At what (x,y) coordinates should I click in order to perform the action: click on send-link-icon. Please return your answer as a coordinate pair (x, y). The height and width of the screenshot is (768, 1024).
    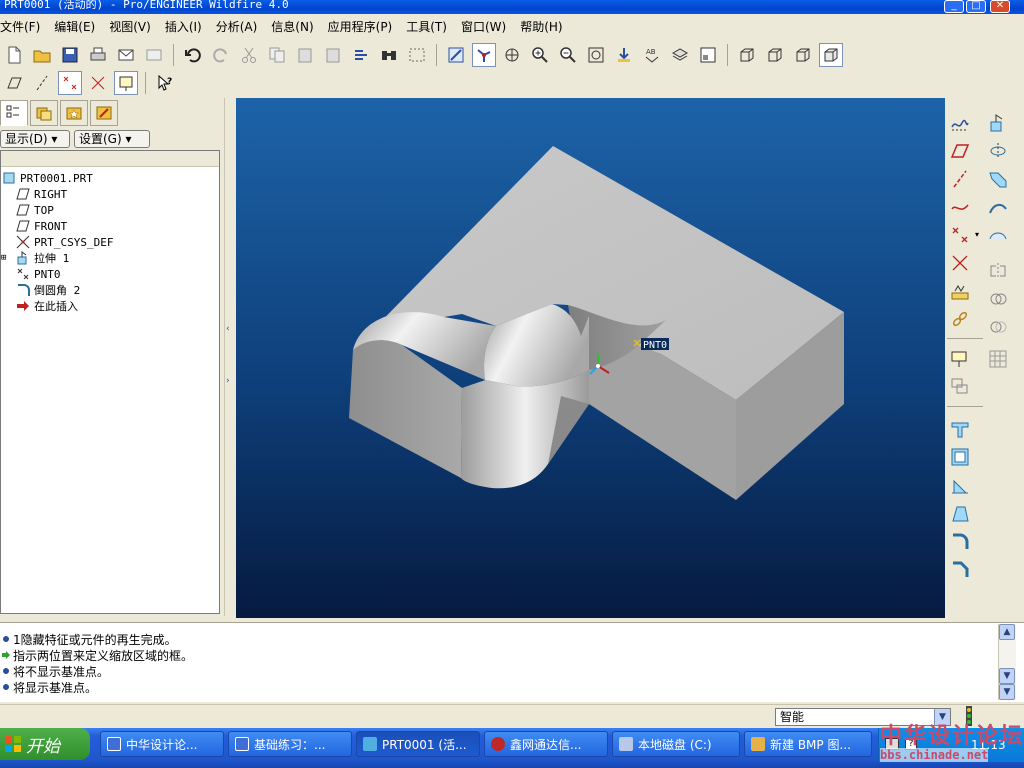
    Looking at the image, I should click on (154, 55).